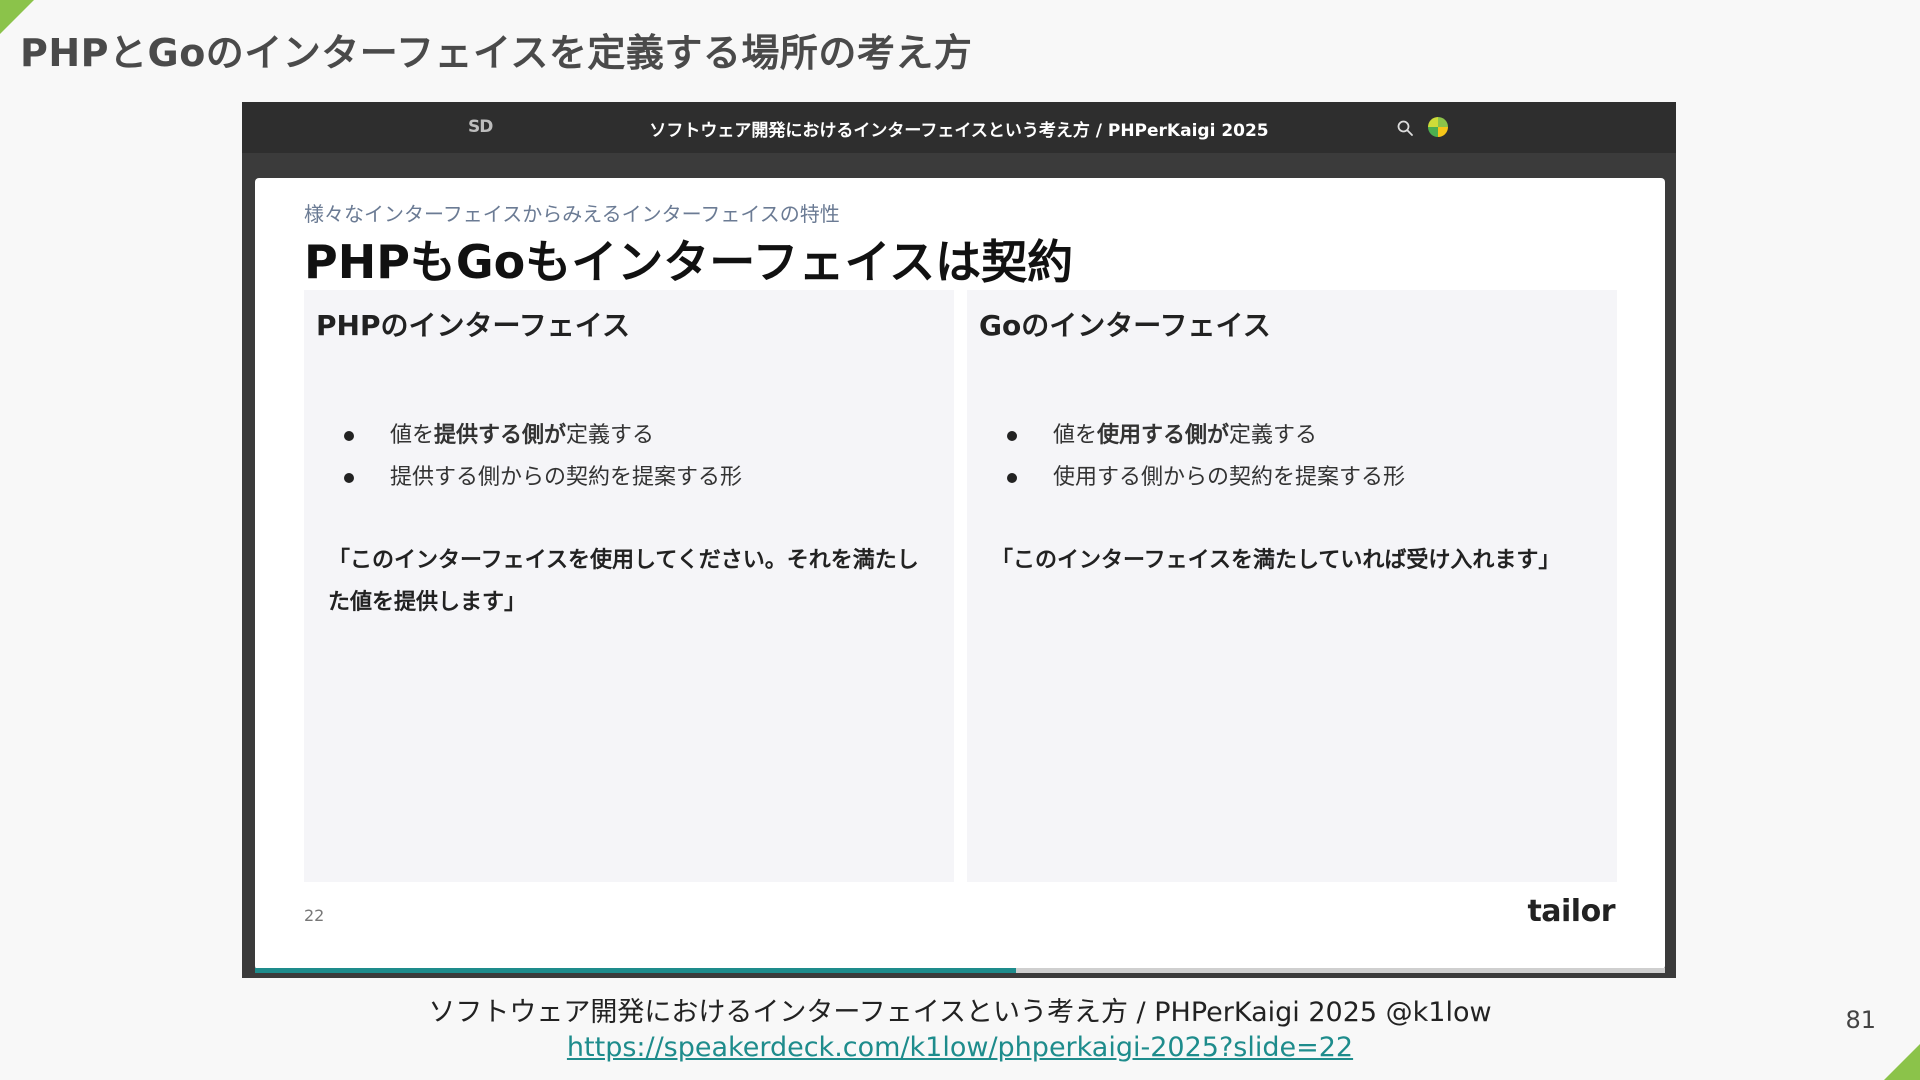 Image resolution: width=1920 pixels, height=1080 pixels. I want to click on avatar-icon, so click(1438, 127).